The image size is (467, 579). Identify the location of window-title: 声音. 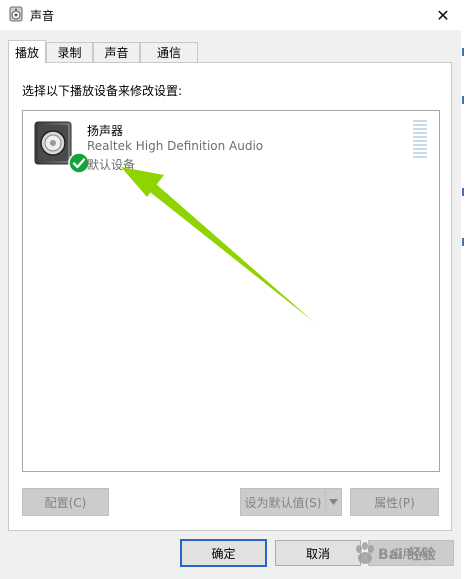
(42, 16).